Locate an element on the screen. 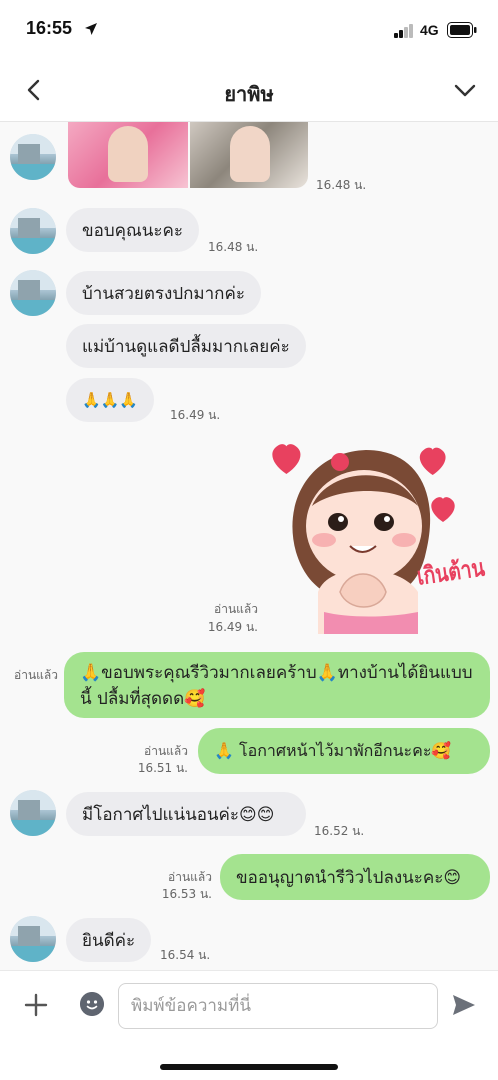 The width and height of the screenshot is (498, 1080). message-time: 16.53 น. is located at coordinates (186, 894).